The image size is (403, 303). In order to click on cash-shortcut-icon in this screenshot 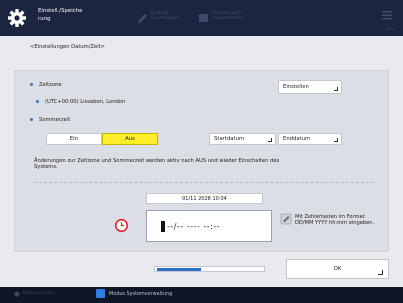, I will do `click(203, 17)`.